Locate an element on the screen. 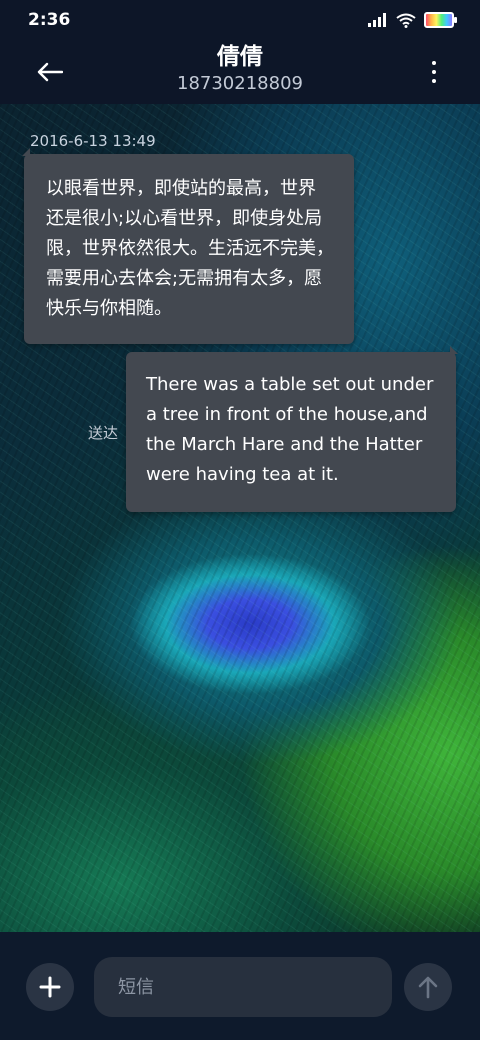  message-timestamp: 2016-6-13 13:49 is located at coordinates (93, 141).